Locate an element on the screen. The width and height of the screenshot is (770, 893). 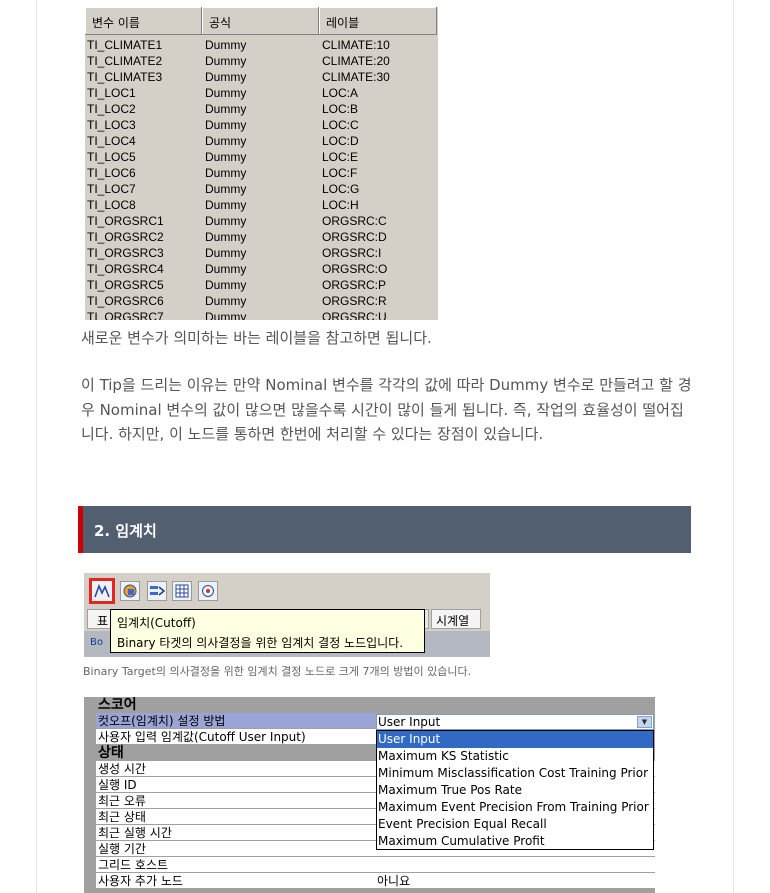
table-row: TI_ORGSRC3 Dummy ORGSRC:I is located at coordinates (261, 253).